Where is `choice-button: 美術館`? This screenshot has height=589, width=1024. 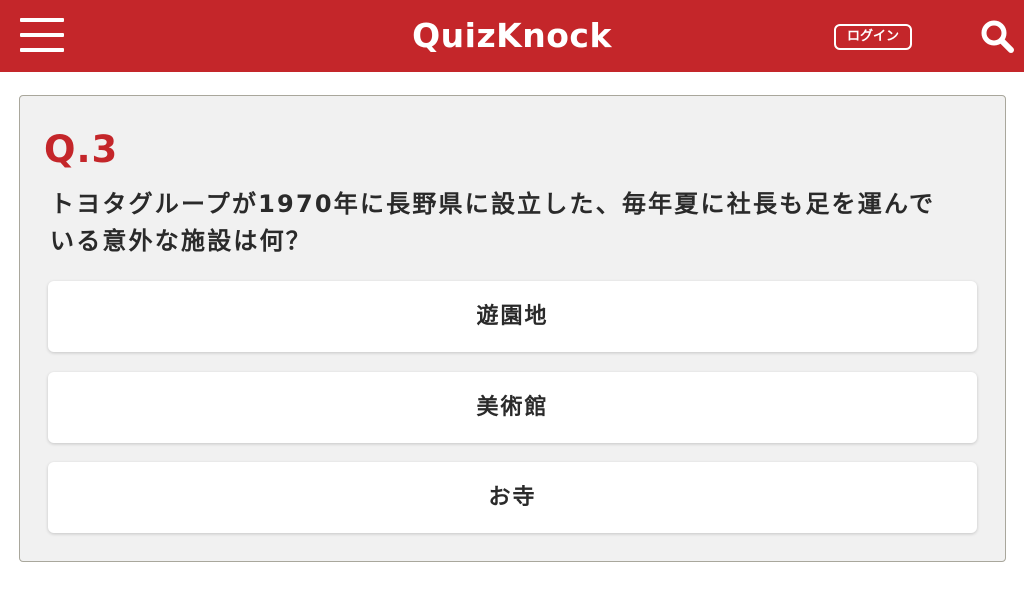
choice-button: 美術館 is located at coordinates (512, 407).